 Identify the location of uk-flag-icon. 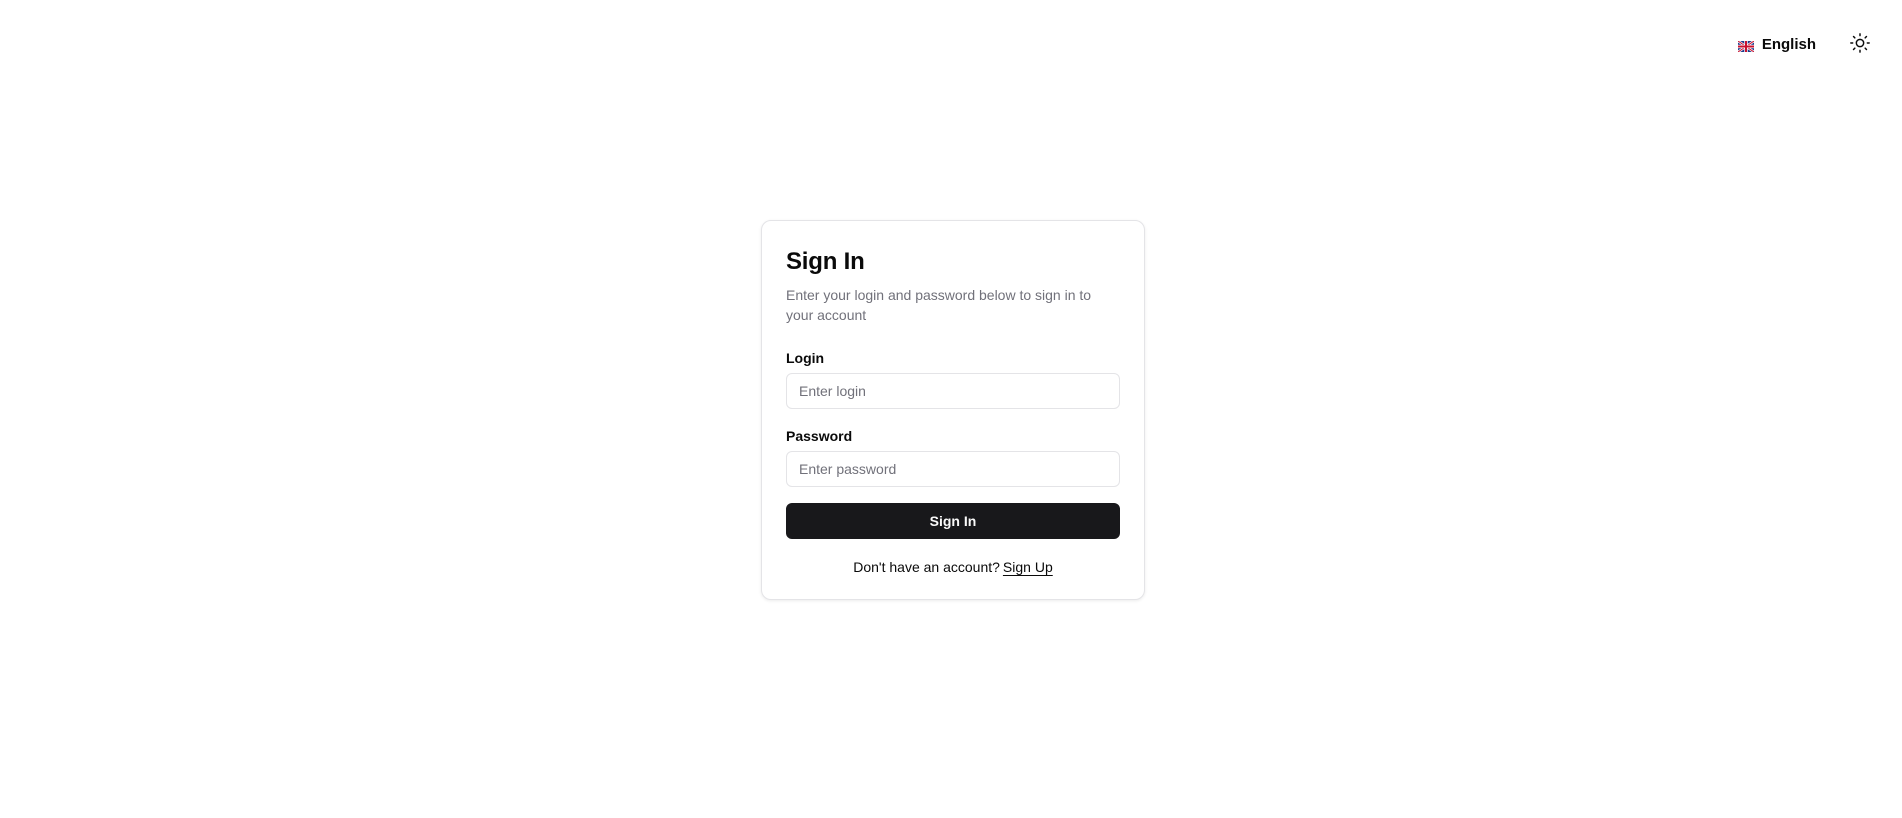
(1746, 46).